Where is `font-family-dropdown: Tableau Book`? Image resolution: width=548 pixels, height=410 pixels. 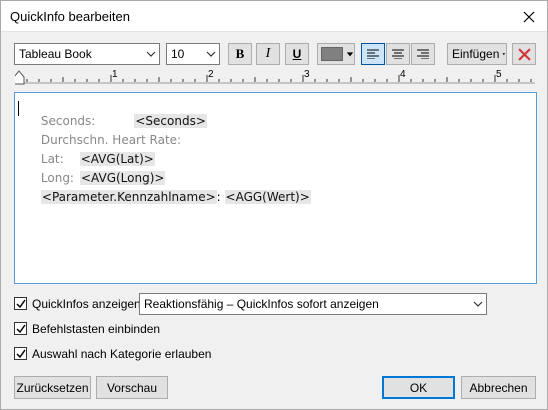 font-family-dropdown: Tableau Book is located at coordinates (87, 54).